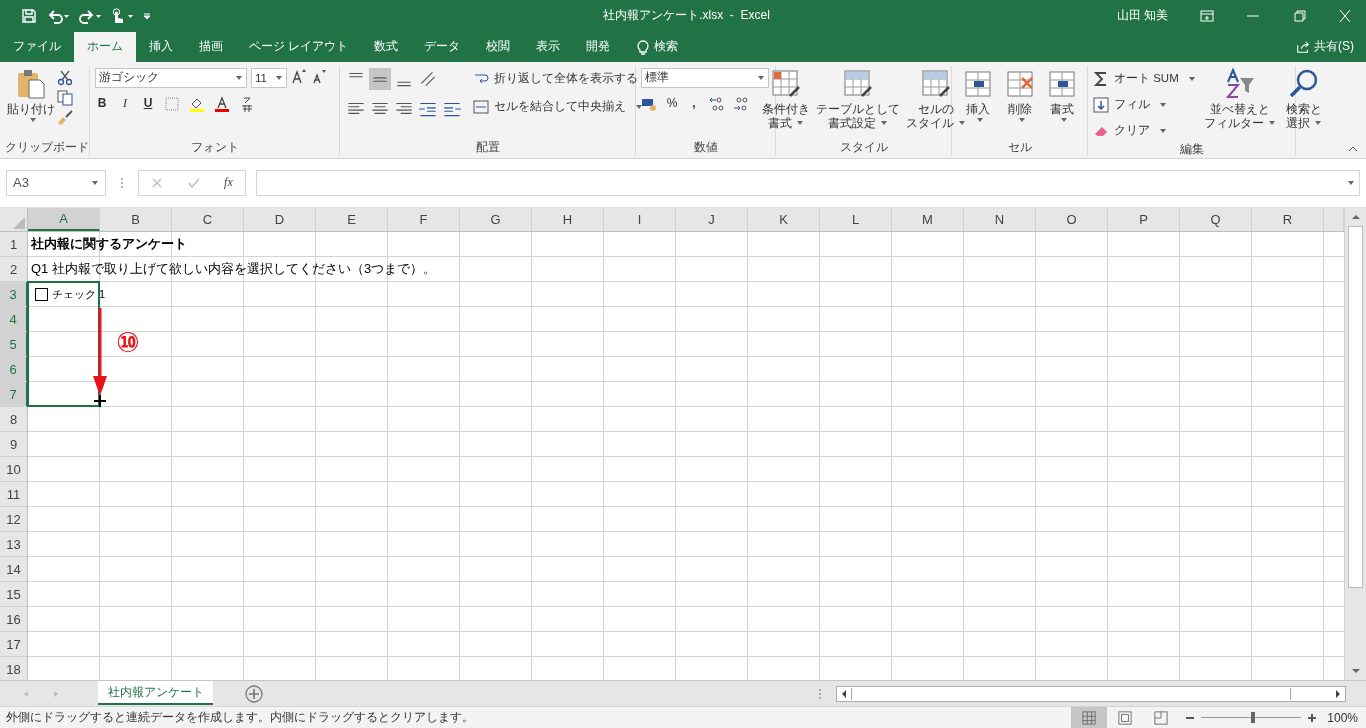 This screenshot has width=1366, height=728. What do you see at coordinates (1061, 95) in the screenshot?
I see `cells-button: 書式` at bounding box center [1061, 95].